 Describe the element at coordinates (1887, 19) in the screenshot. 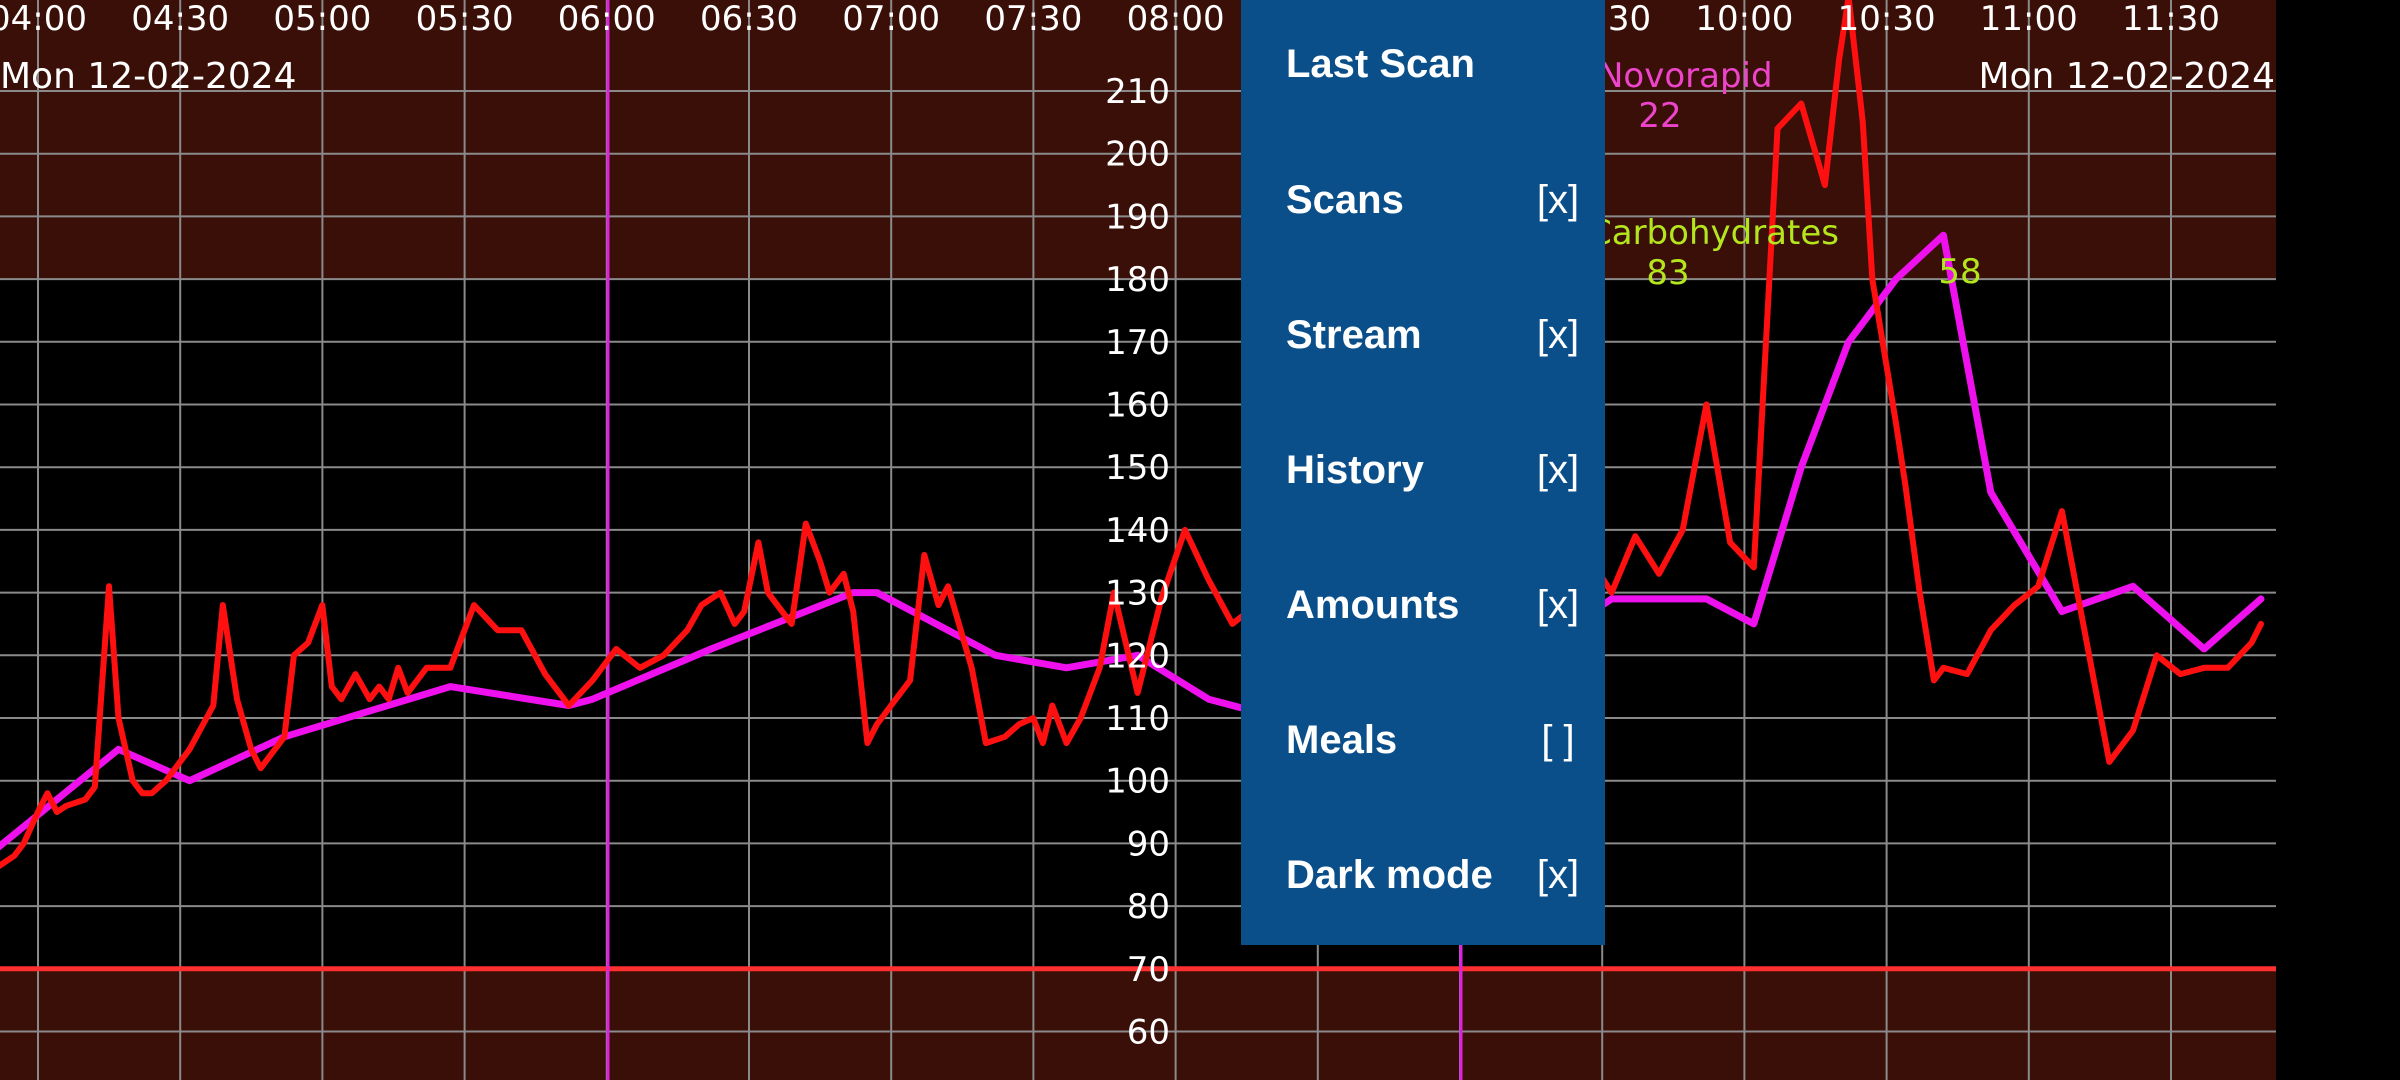

I see `x-axis-tick-label: 10:30` at that location.